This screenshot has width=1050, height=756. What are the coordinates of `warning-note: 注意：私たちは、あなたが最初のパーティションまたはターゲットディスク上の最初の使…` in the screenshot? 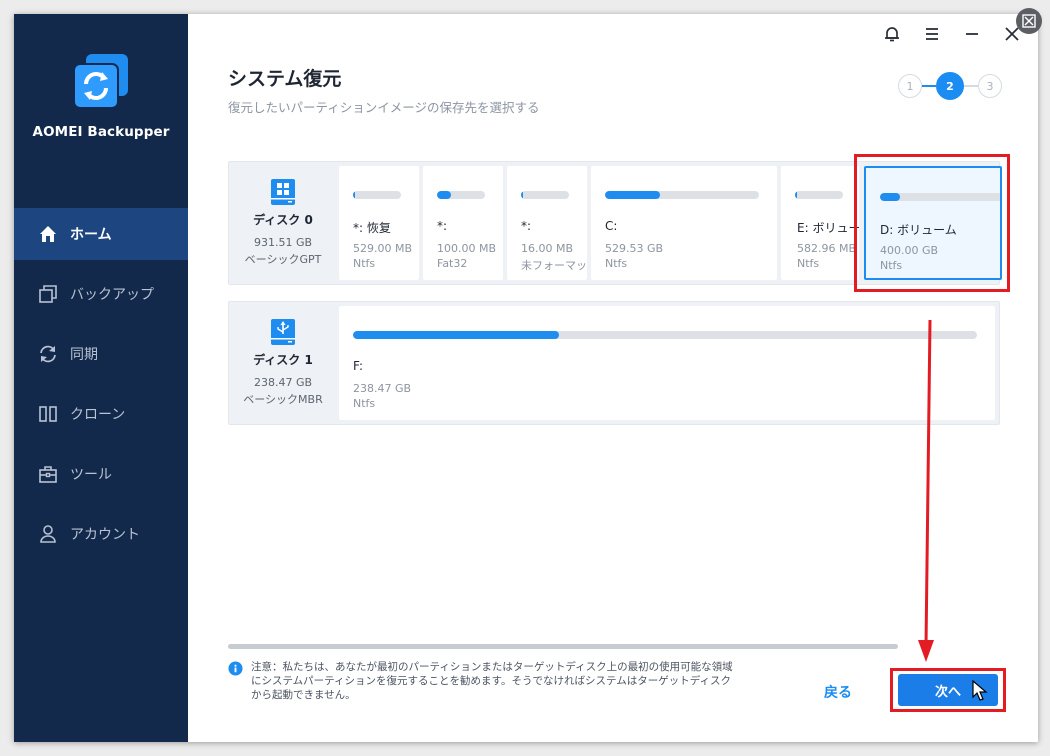 It's located at (483, 681).